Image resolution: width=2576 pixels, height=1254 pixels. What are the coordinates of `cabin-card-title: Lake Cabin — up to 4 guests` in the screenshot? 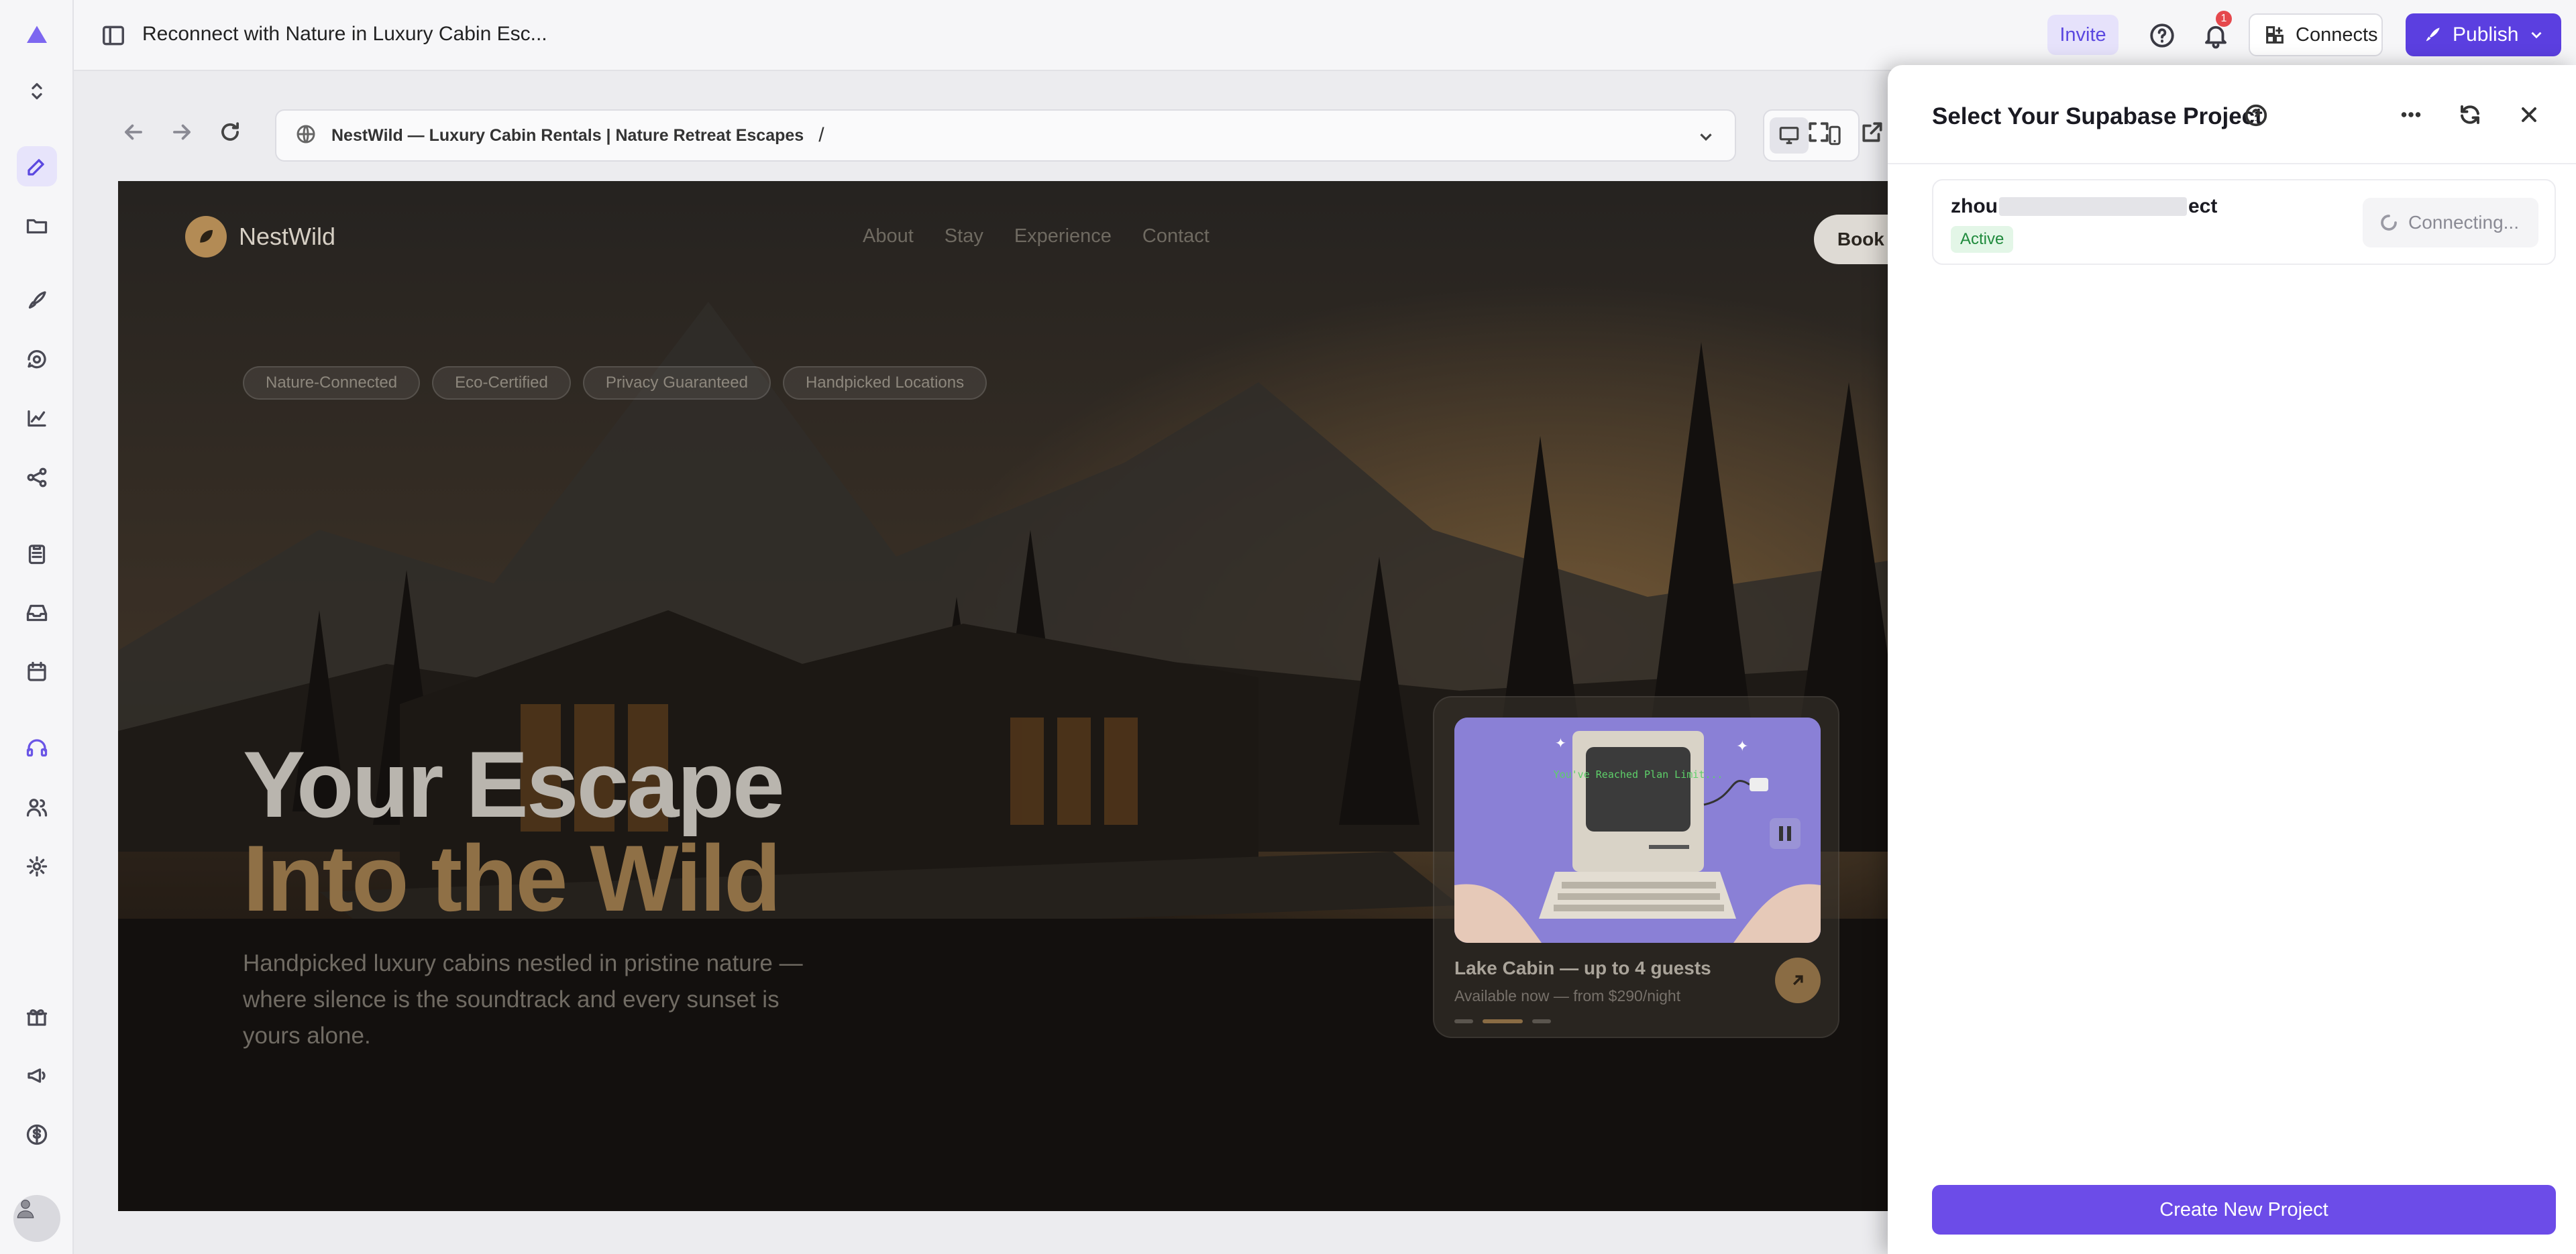 It's located at (1582, 968).